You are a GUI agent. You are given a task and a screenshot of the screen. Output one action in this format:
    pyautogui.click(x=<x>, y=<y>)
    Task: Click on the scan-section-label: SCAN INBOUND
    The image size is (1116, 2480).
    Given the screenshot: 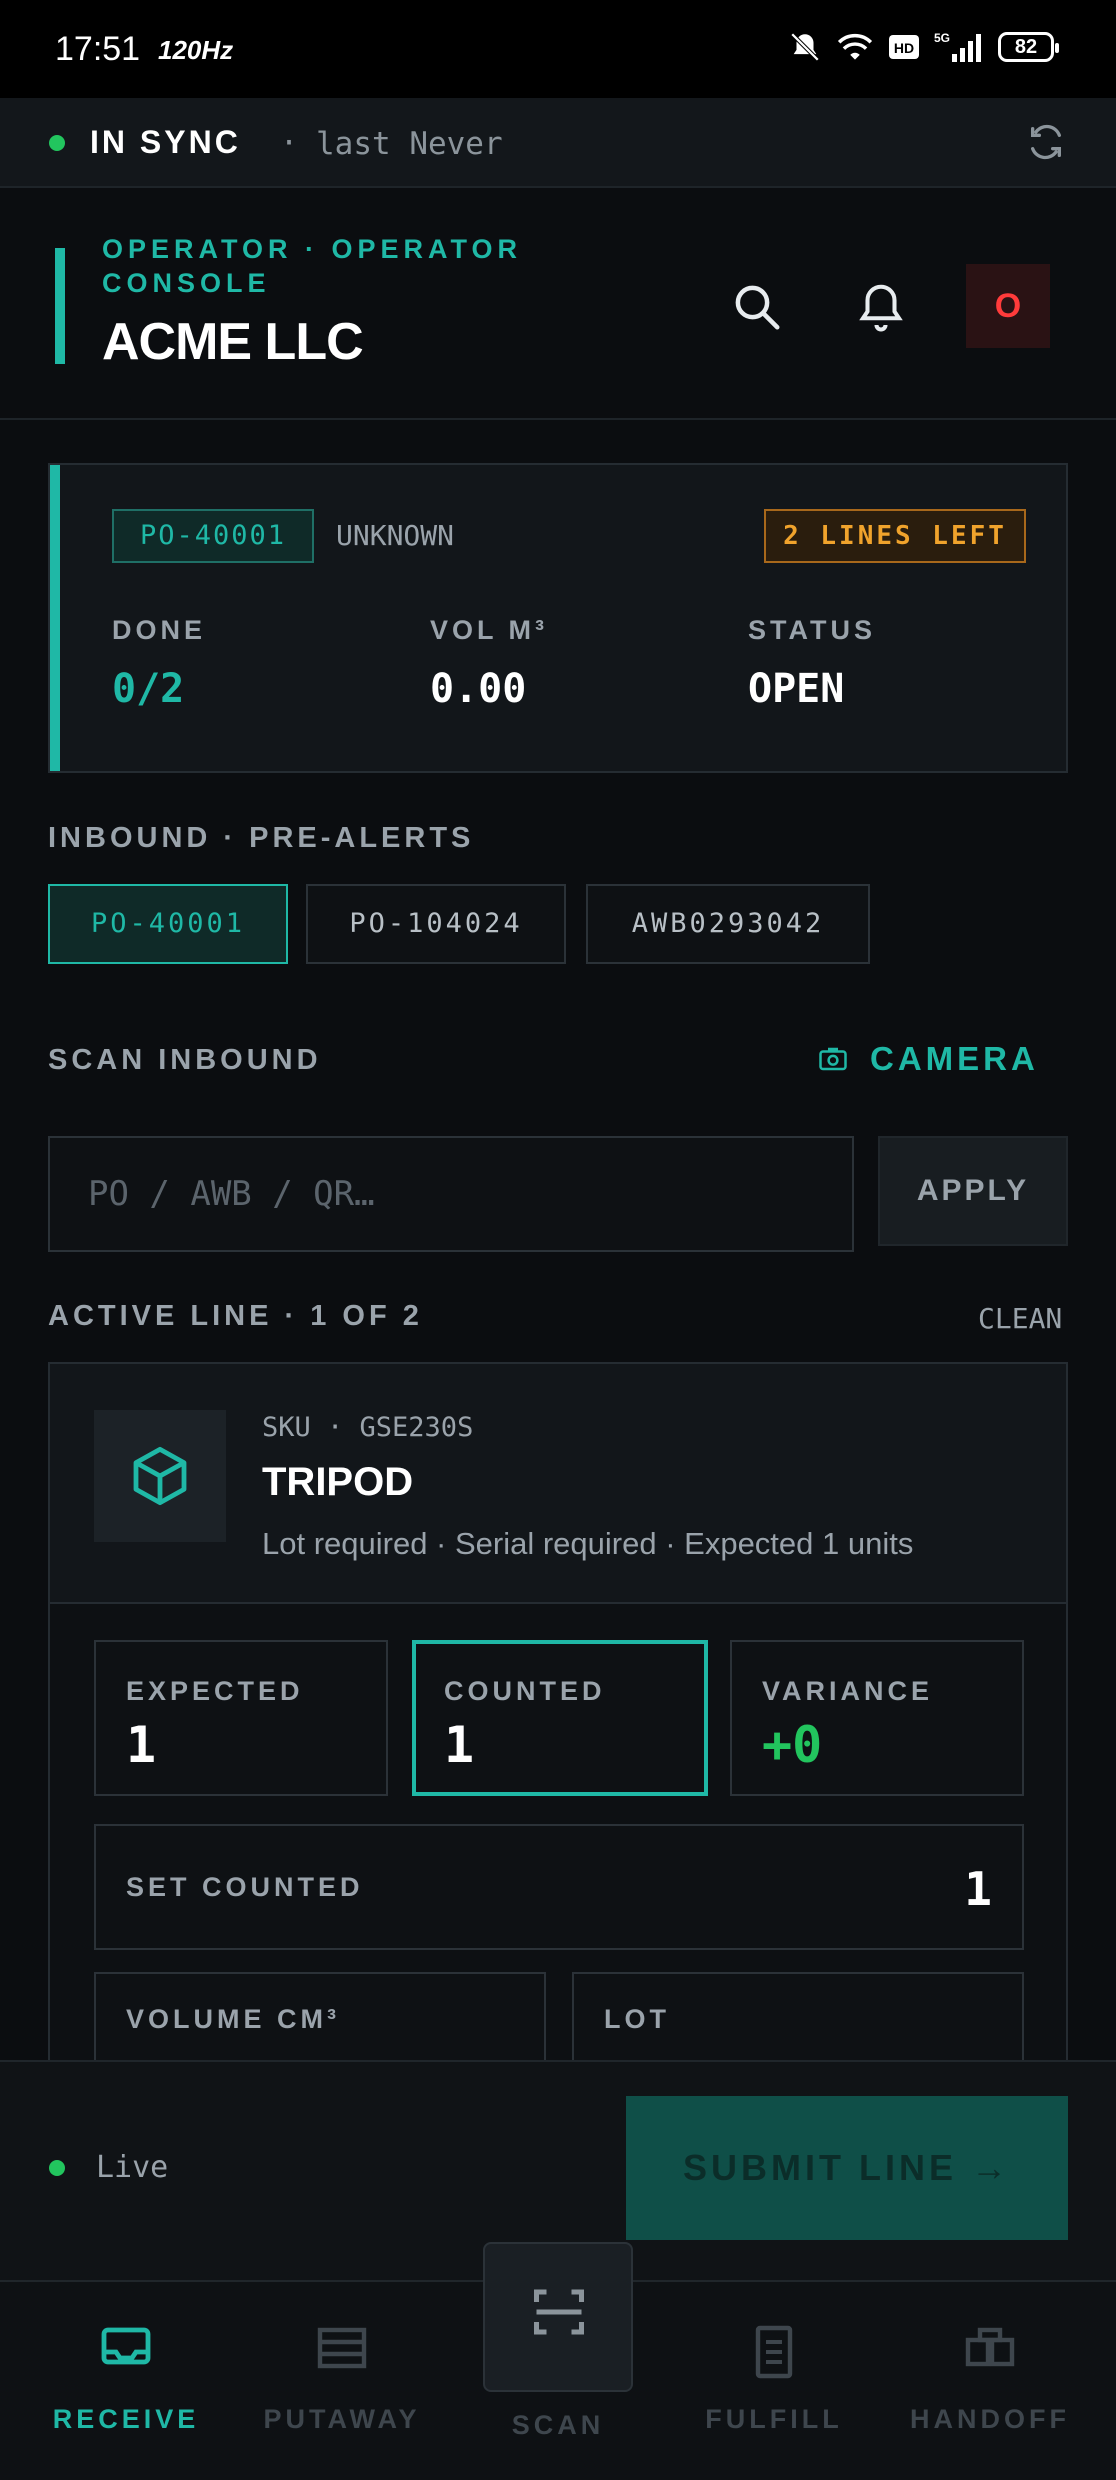 What is the action you would take?
    pyautogui.click(x=185, y=1060)
    